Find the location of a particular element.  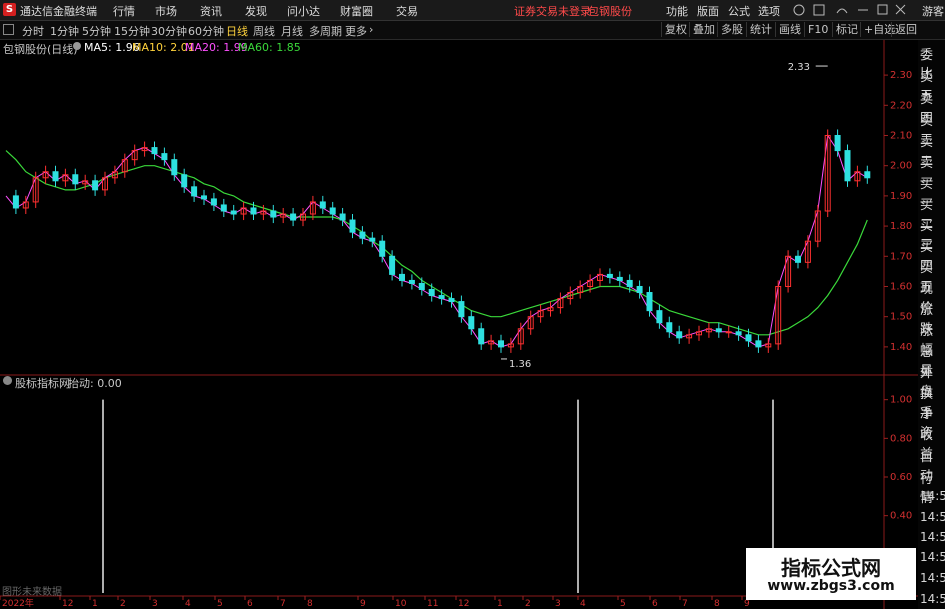

indicator-tick-label: 1.00 is located at coordinates (901, 400).